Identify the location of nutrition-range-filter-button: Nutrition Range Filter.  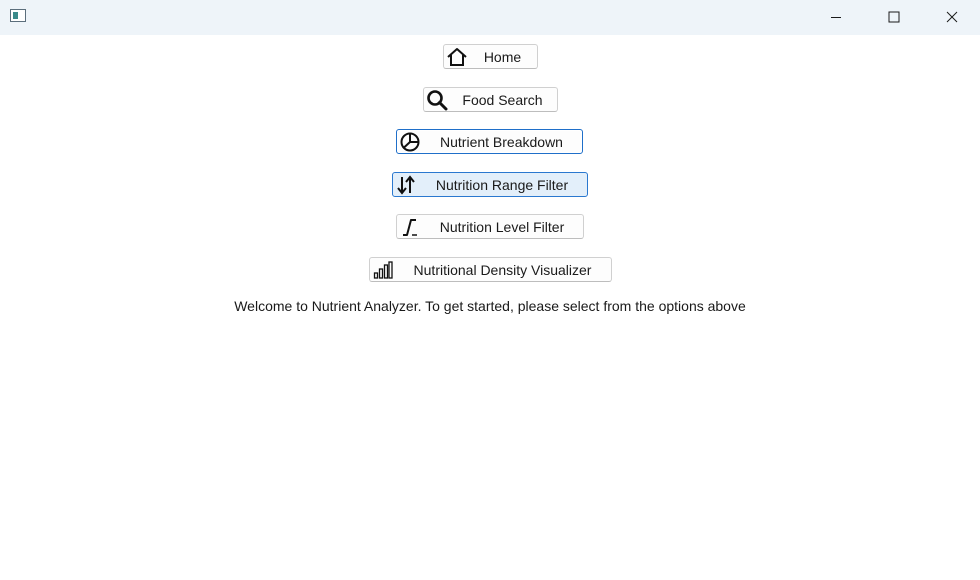
(490, 184).